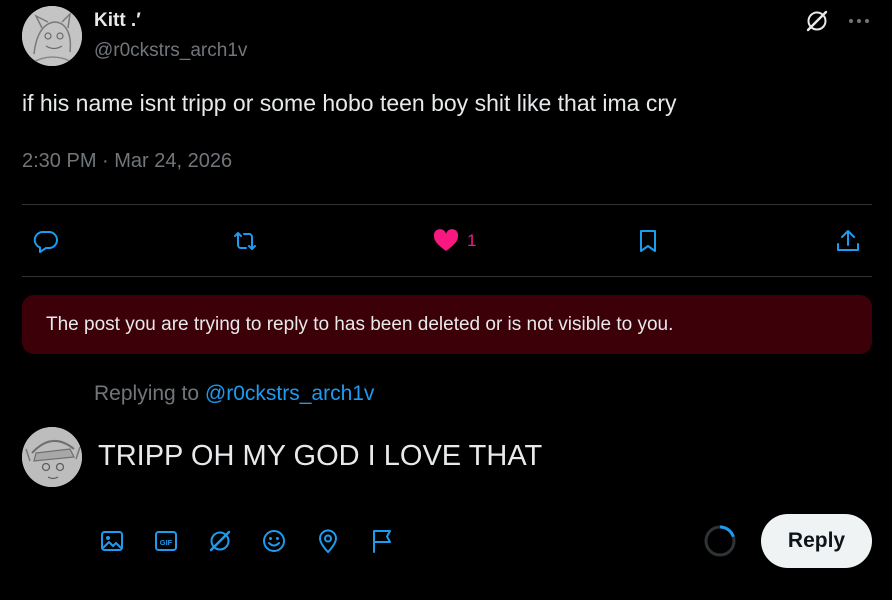 This screenshot has height=600, width=892. I want to click on gif-button: GIF, so click(166, 541).